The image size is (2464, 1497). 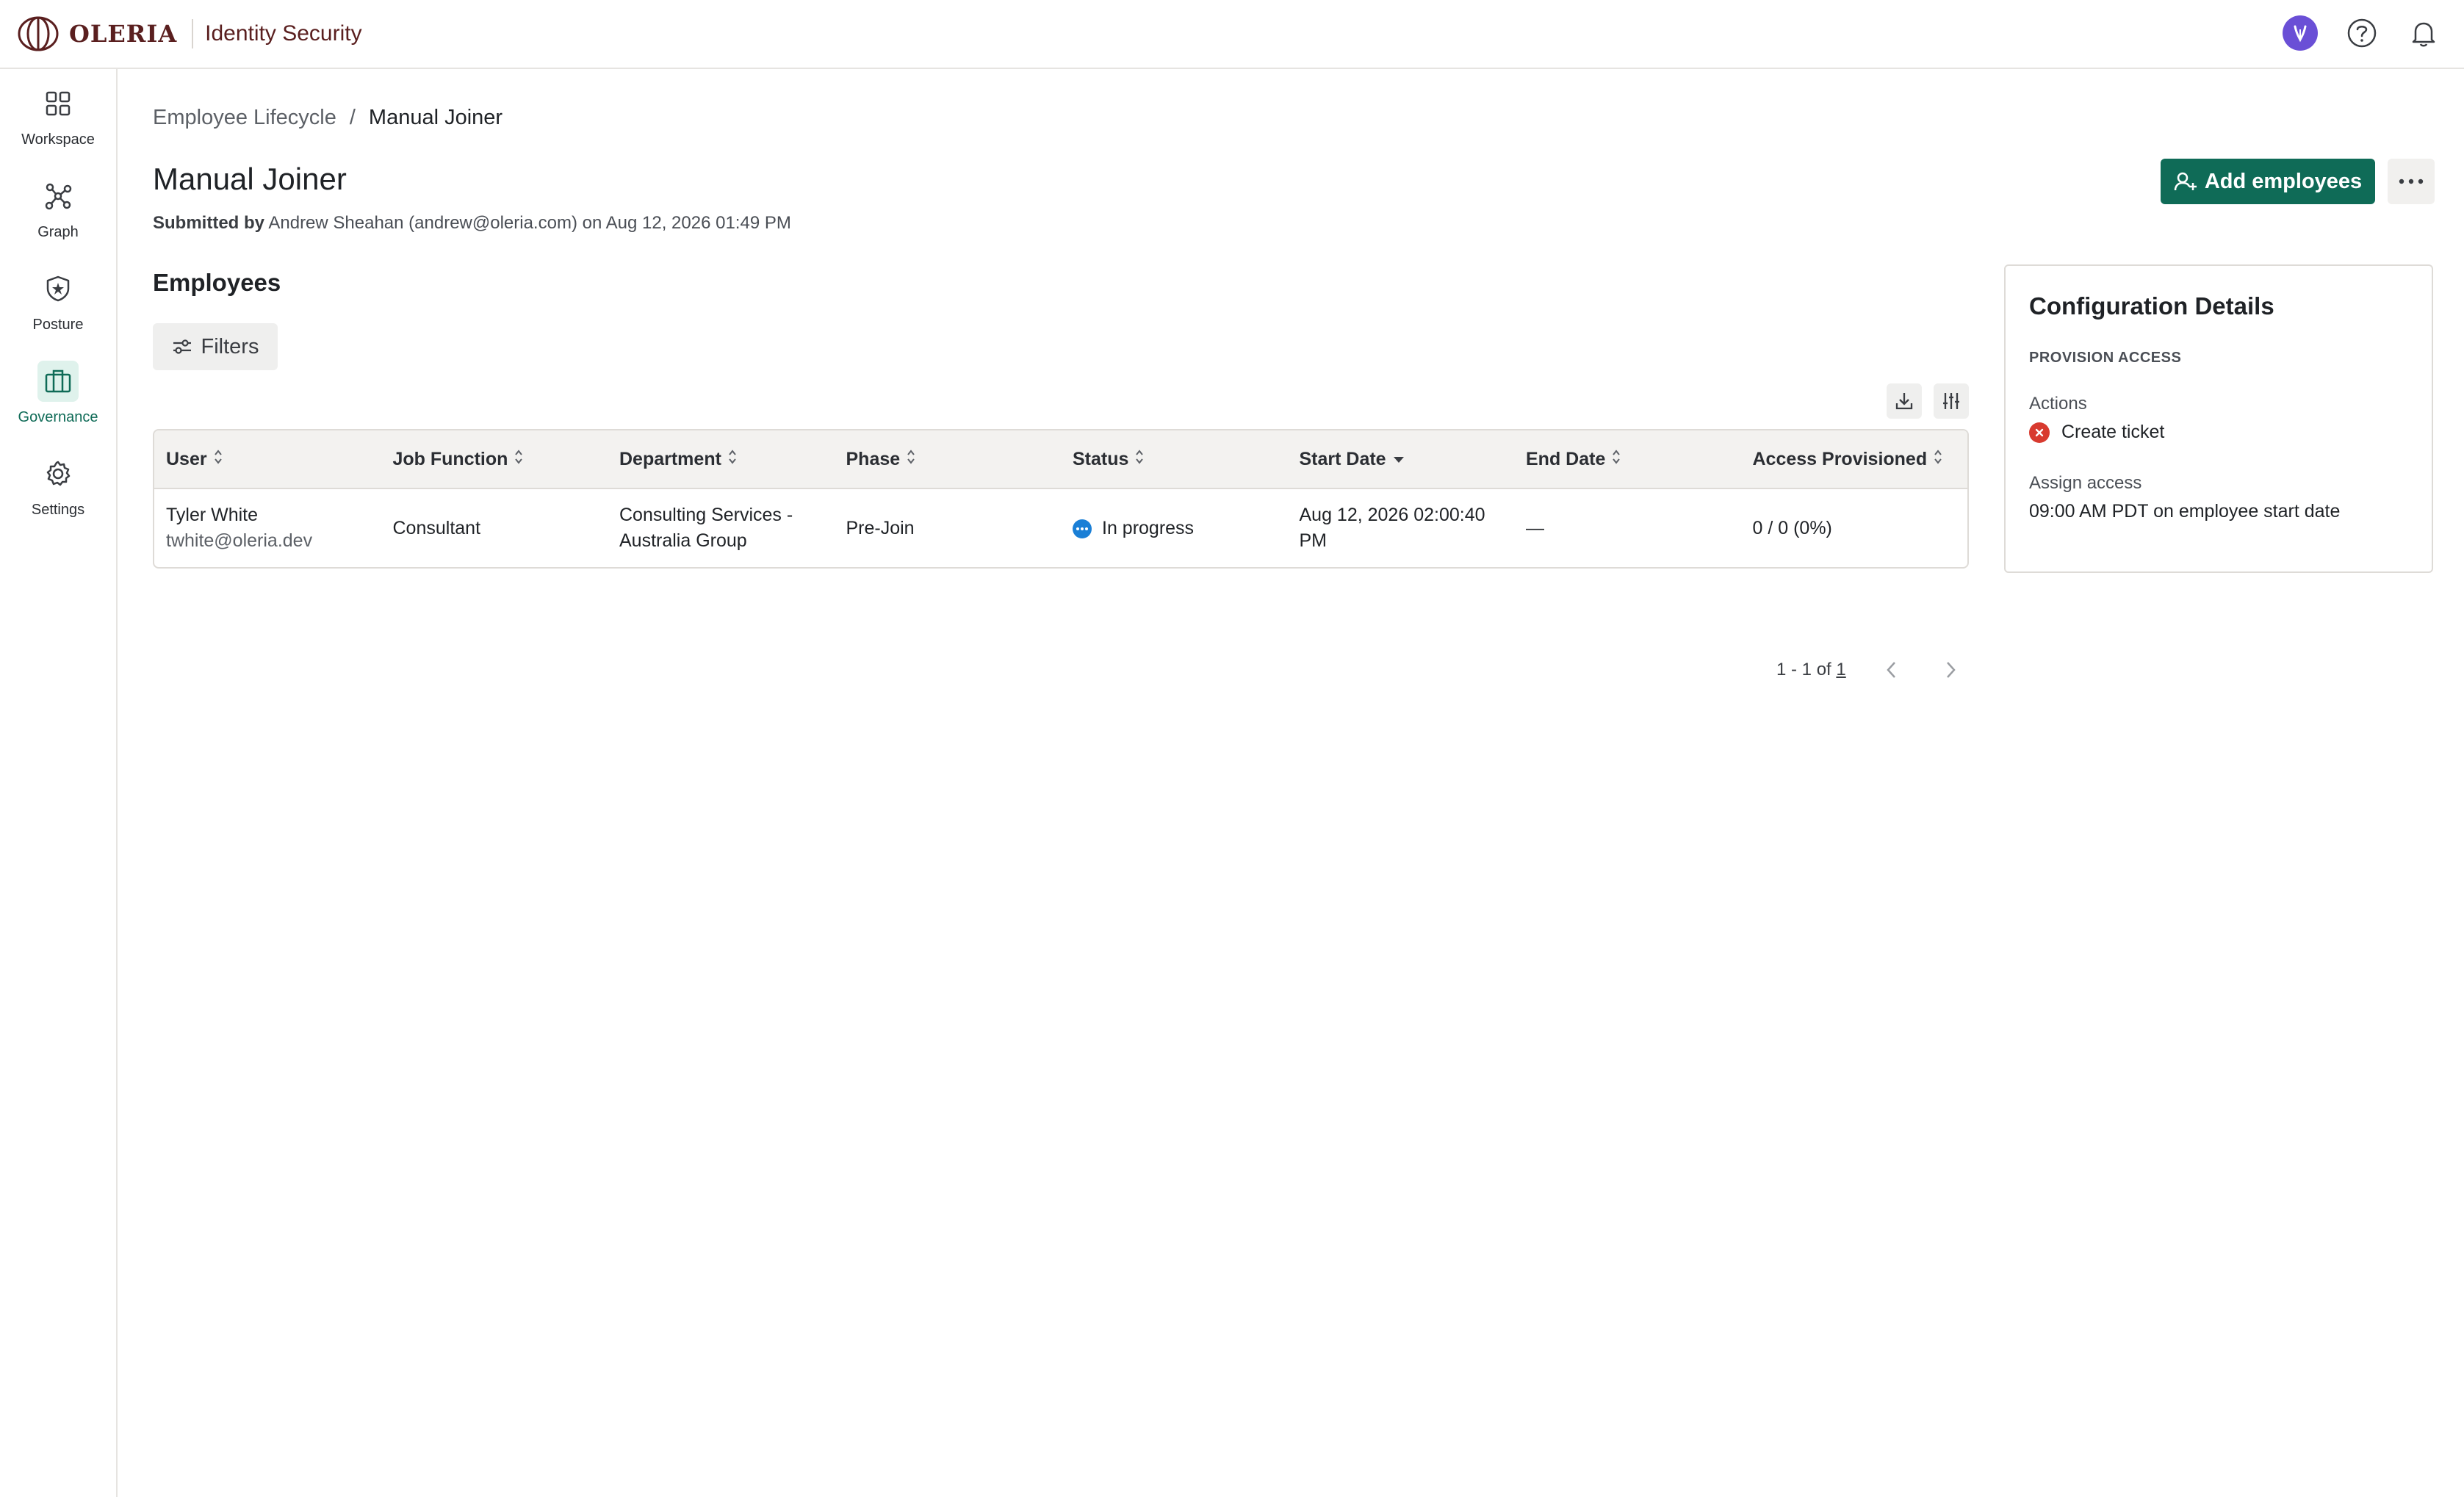 What do you see at coordinates (1535, 527) in the screenshot?
I see `cell-end-date: —` at bounding box center [1535, 527].